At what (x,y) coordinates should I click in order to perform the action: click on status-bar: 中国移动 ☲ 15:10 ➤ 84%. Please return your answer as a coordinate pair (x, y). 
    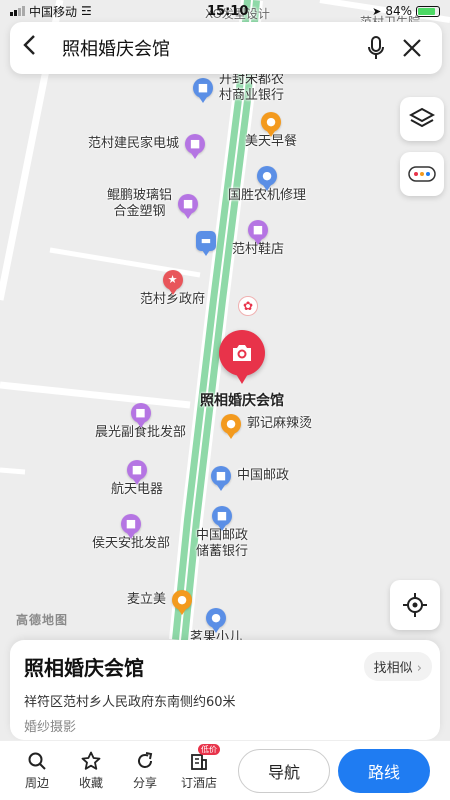
    Looking at the image, I should click on (225, 11).